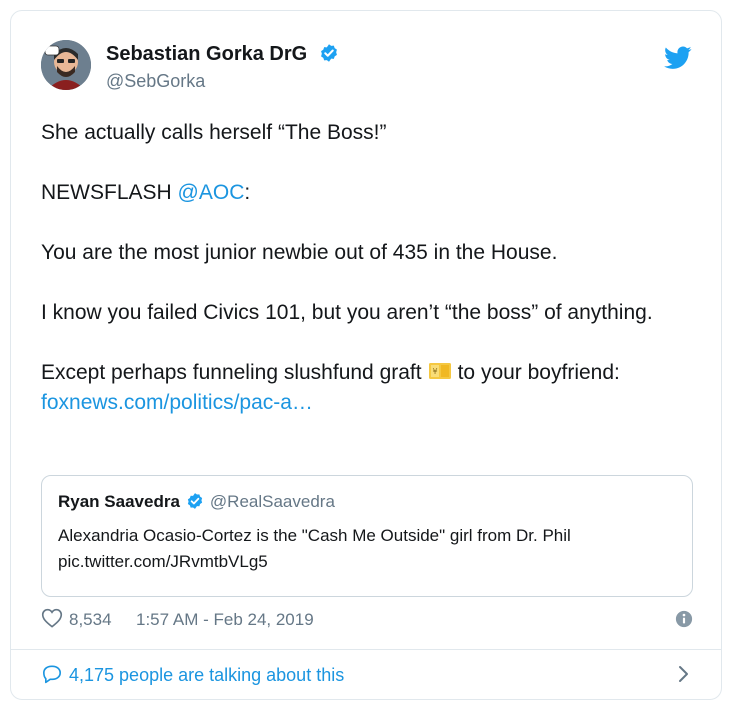  What do you see at coordinates (678, 58) in the screenshot?
I see `twitter-bird-icon` at bounding box center [678, 58].